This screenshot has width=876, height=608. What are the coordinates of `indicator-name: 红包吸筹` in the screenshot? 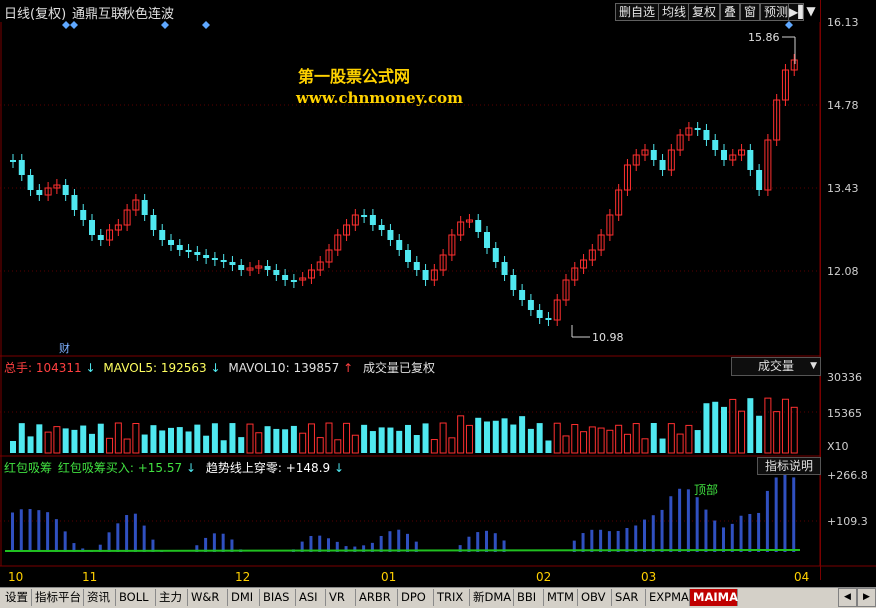 It's located at (28, 468).